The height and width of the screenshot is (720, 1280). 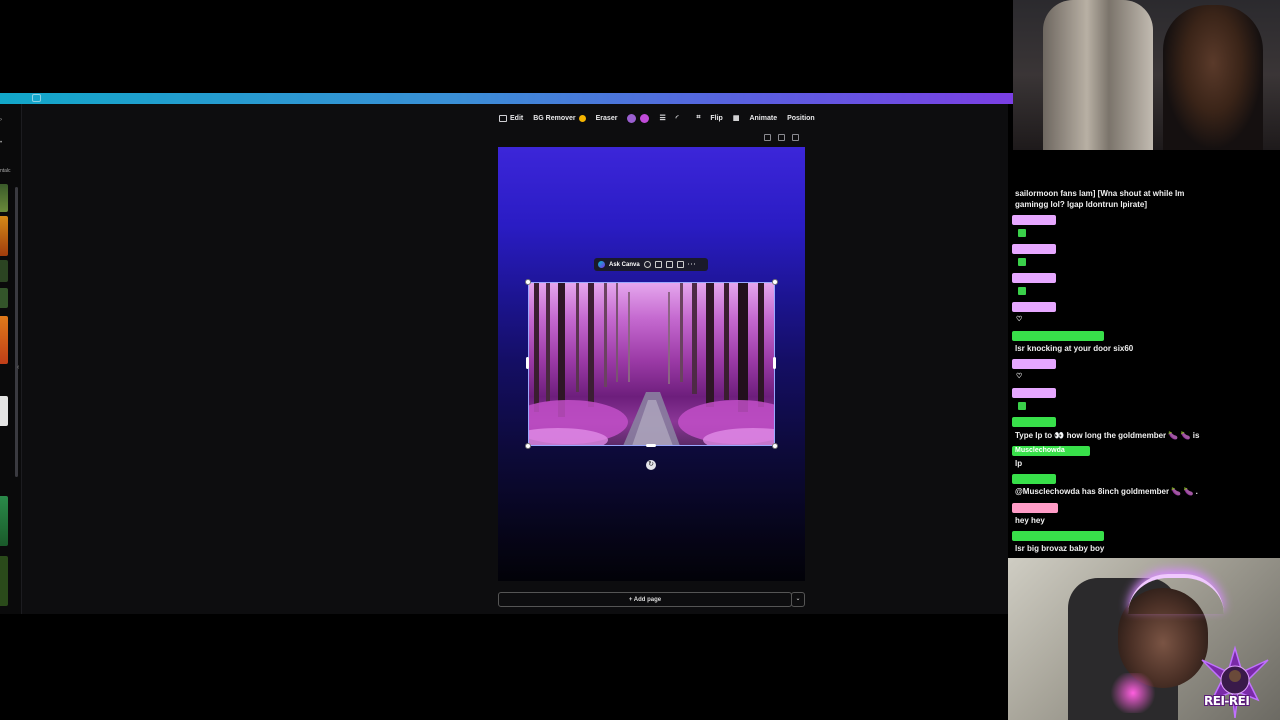 What do you see at coordinates (651, 445) in the screenshot?
I see `resize-handle-bottom` at bounding box center [651, 445].